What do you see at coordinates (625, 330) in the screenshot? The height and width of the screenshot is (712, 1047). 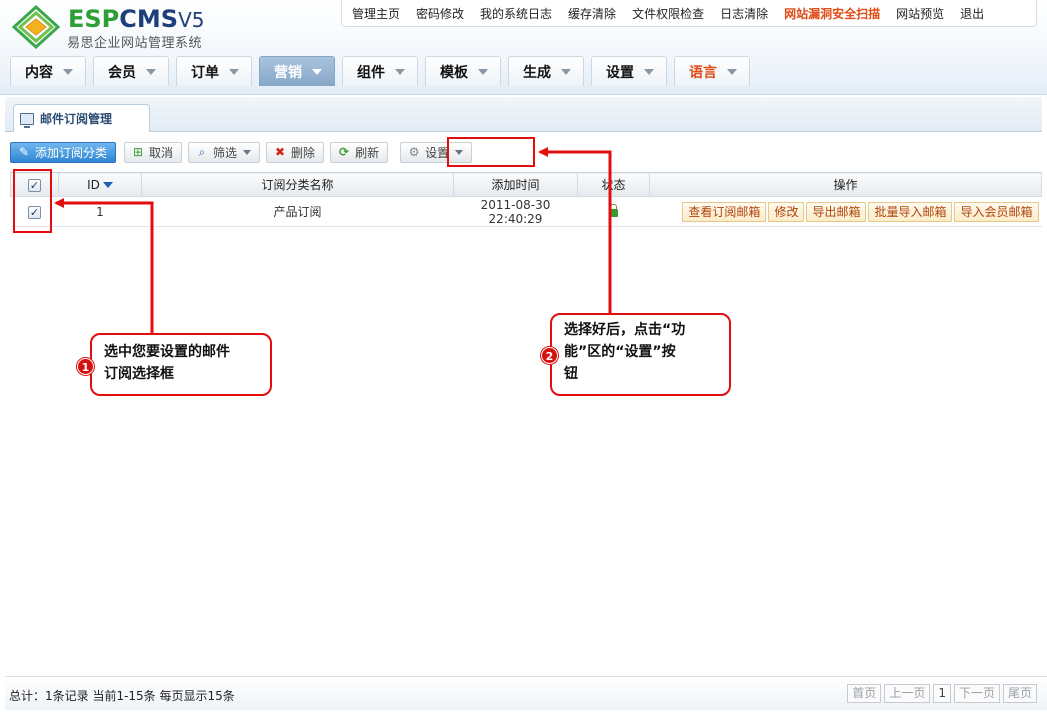 I see `callout-text: 选择好后，点击“功` at bounding box center [625, 330].